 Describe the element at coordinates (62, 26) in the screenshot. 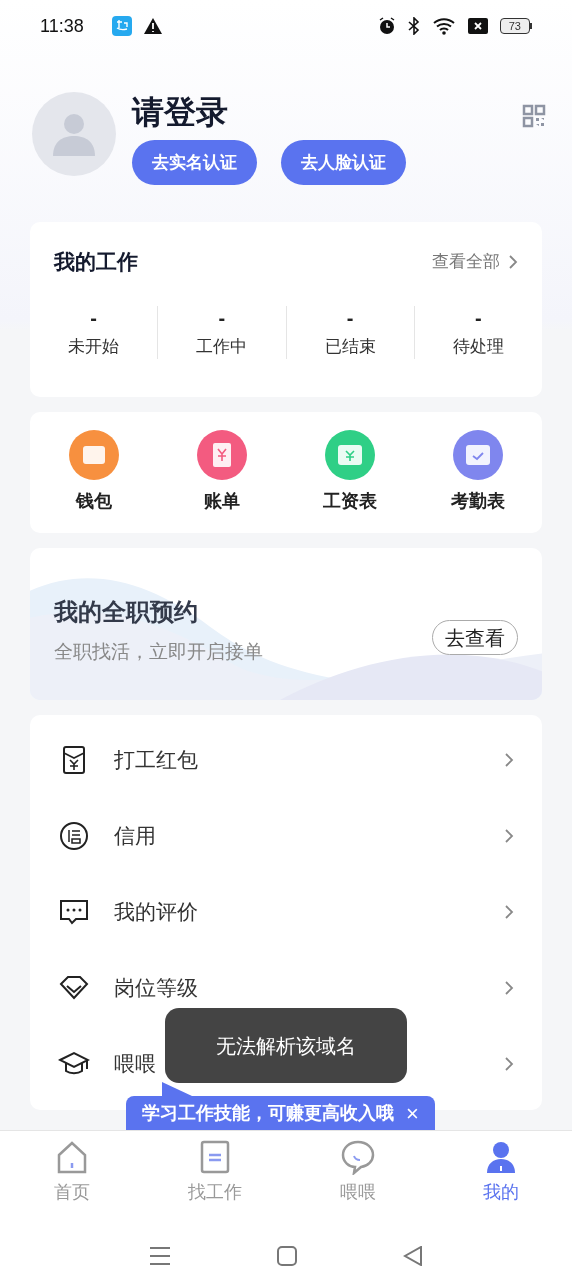

I see `status-time: 11:38` at that location.